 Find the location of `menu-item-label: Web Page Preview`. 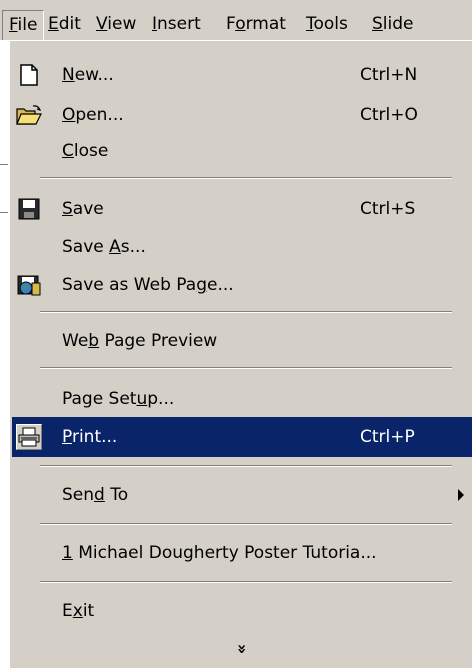

menu-item-label: Web Page Preview is located at coordinates (140, 341).